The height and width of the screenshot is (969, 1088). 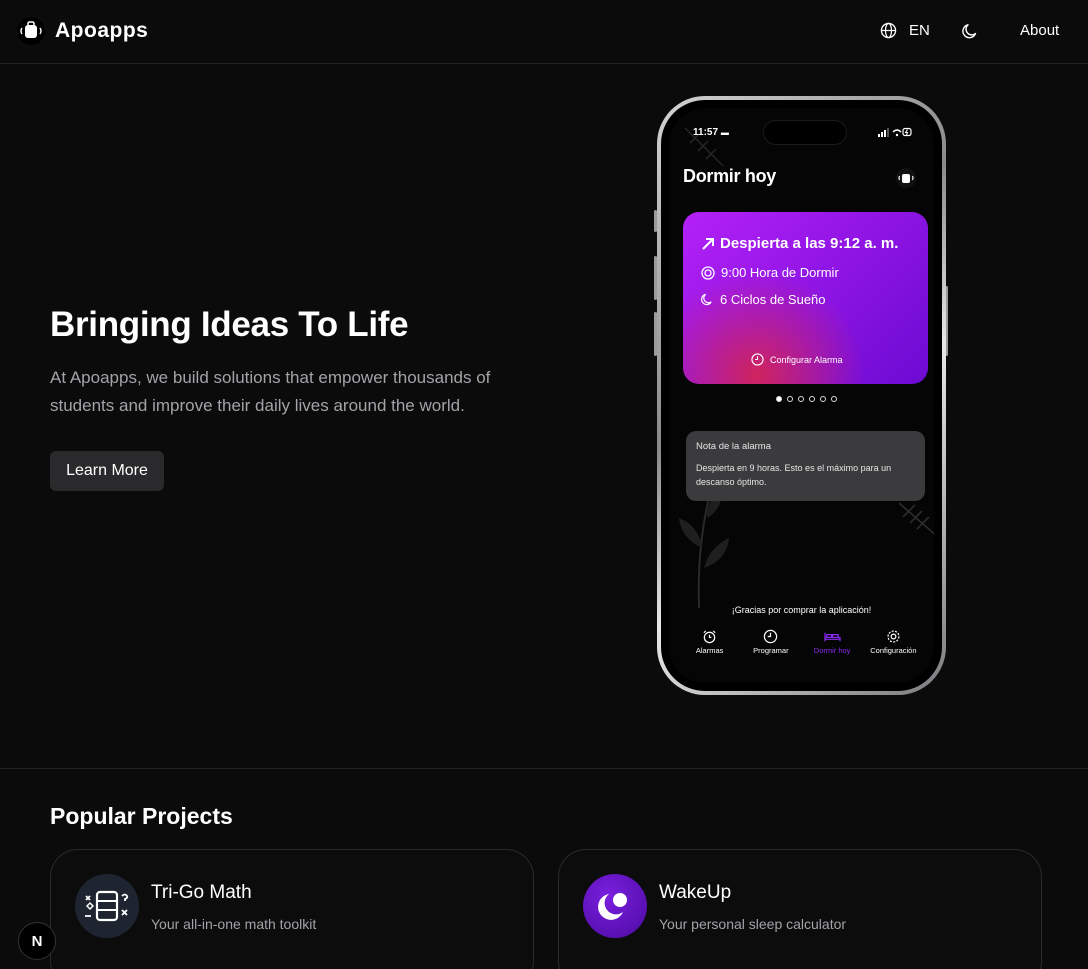 I want to click on status-icons, so click(x=895, y=133).